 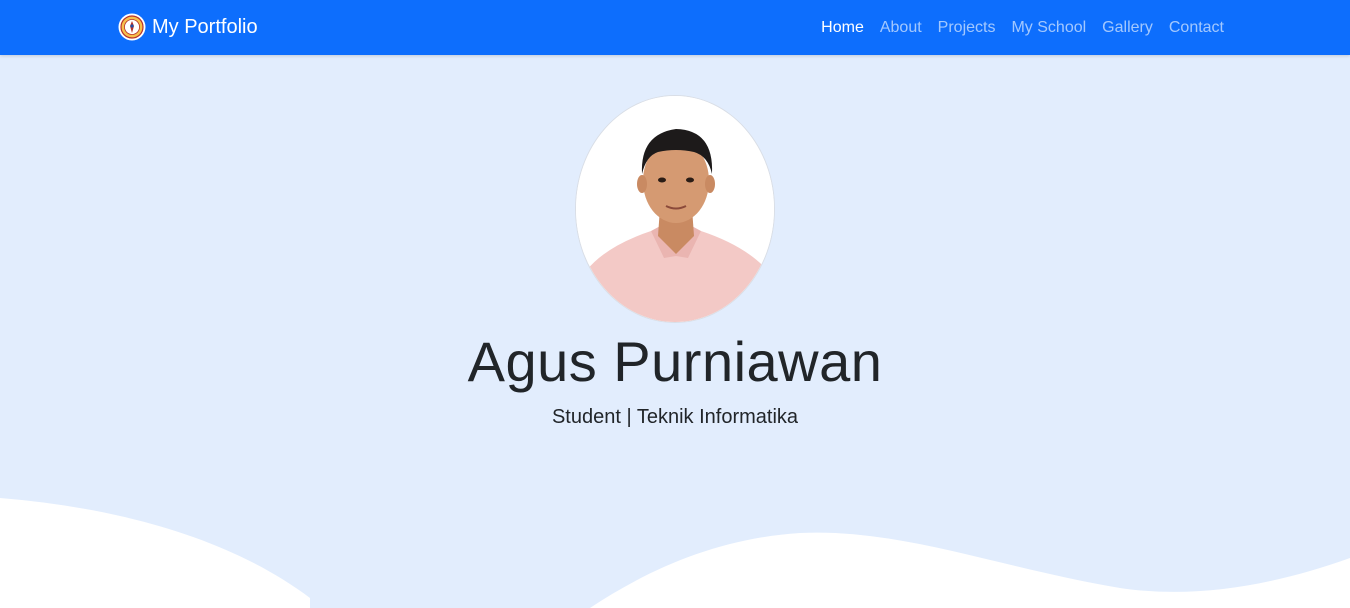 What do you see at coordinates (132, 27) in the screenshot?
I see `school-logo-icon` at bounding box center [132, 27].